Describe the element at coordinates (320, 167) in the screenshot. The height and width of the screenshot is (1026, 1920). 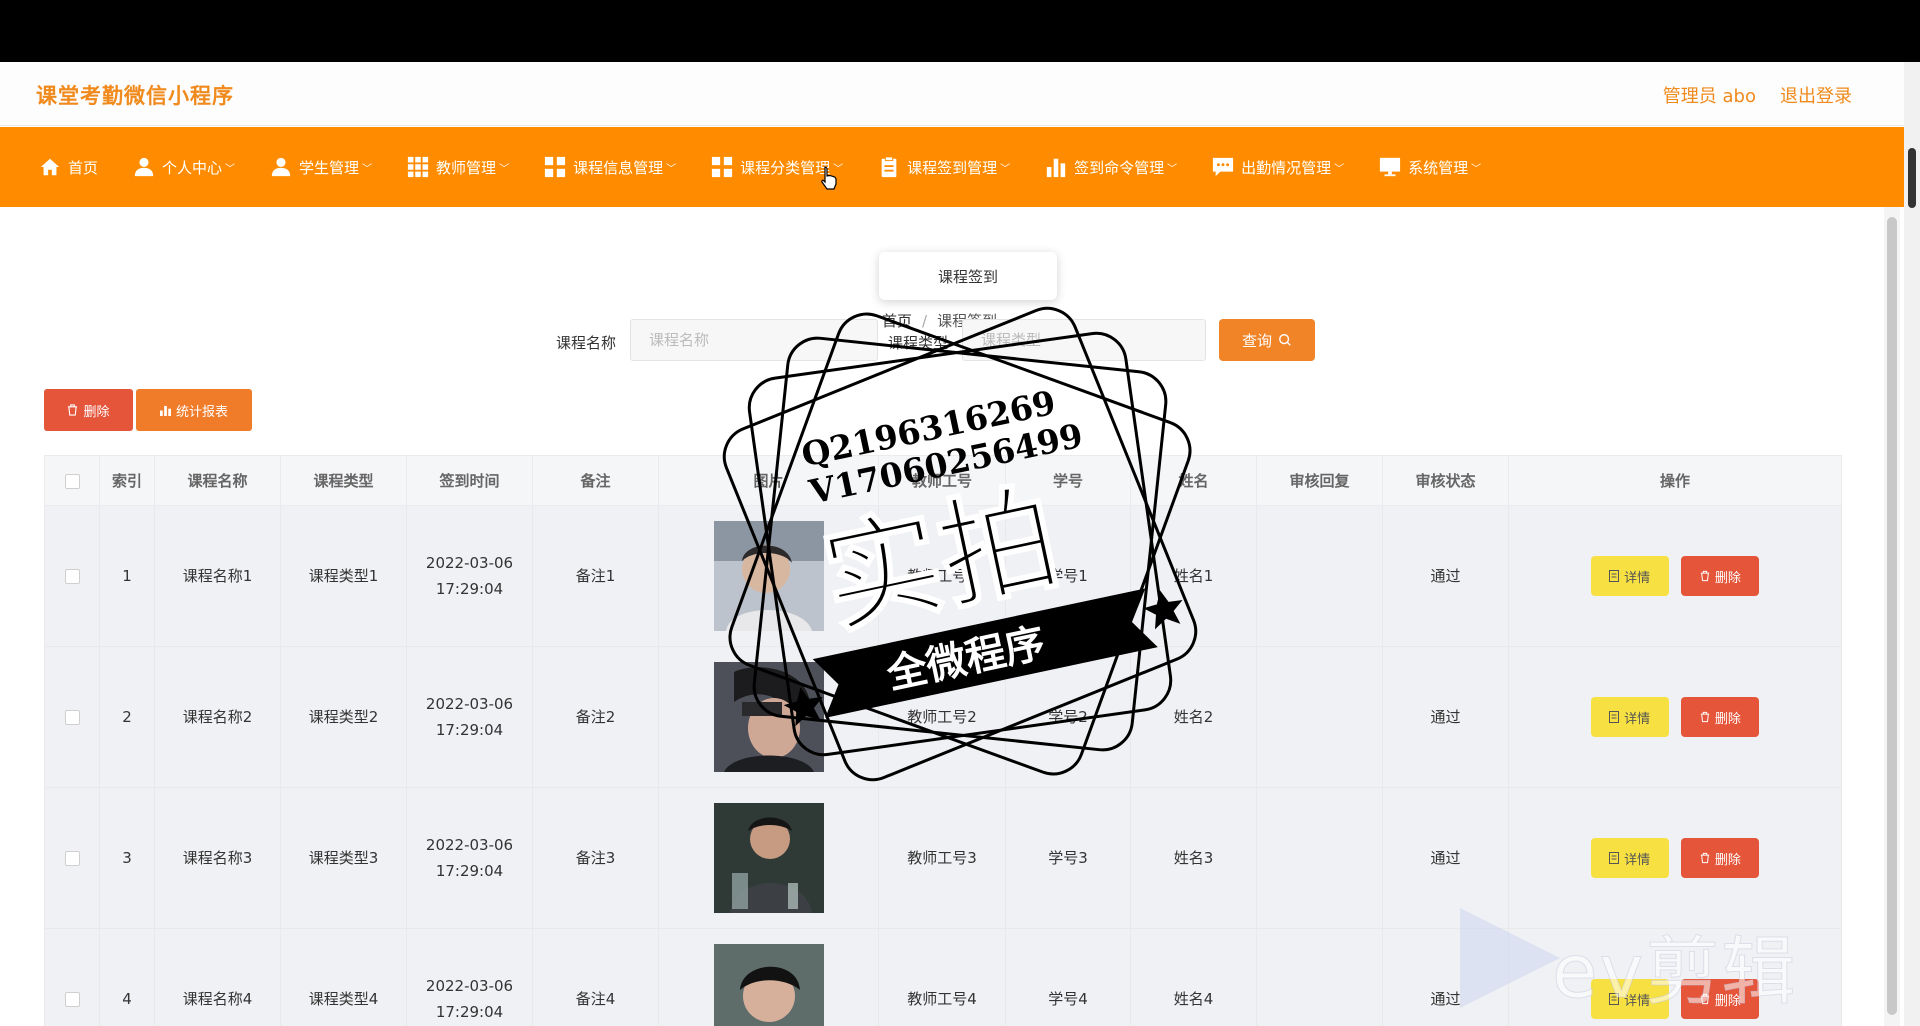
I see `nav-item-student-management: 学生管理 ﹀` at that location.